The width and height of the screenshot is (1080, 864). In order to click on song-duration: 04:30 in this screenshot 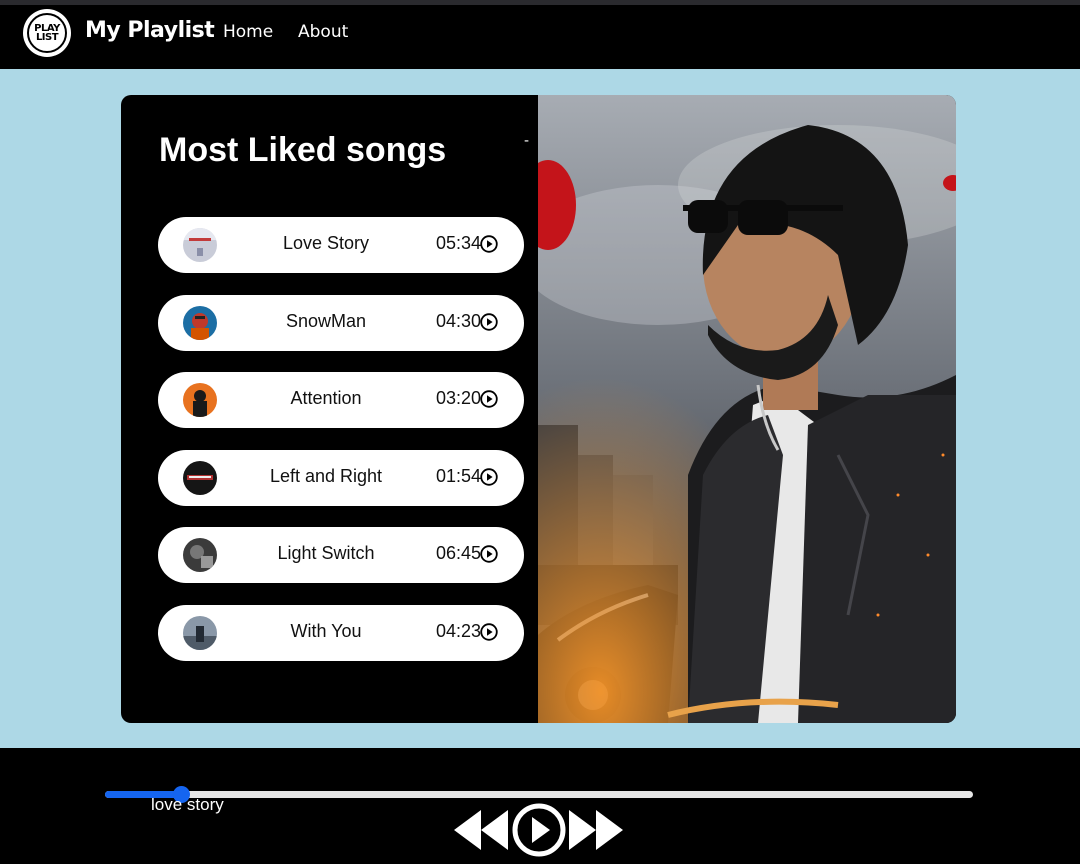, I will do `click(459, 321)`.